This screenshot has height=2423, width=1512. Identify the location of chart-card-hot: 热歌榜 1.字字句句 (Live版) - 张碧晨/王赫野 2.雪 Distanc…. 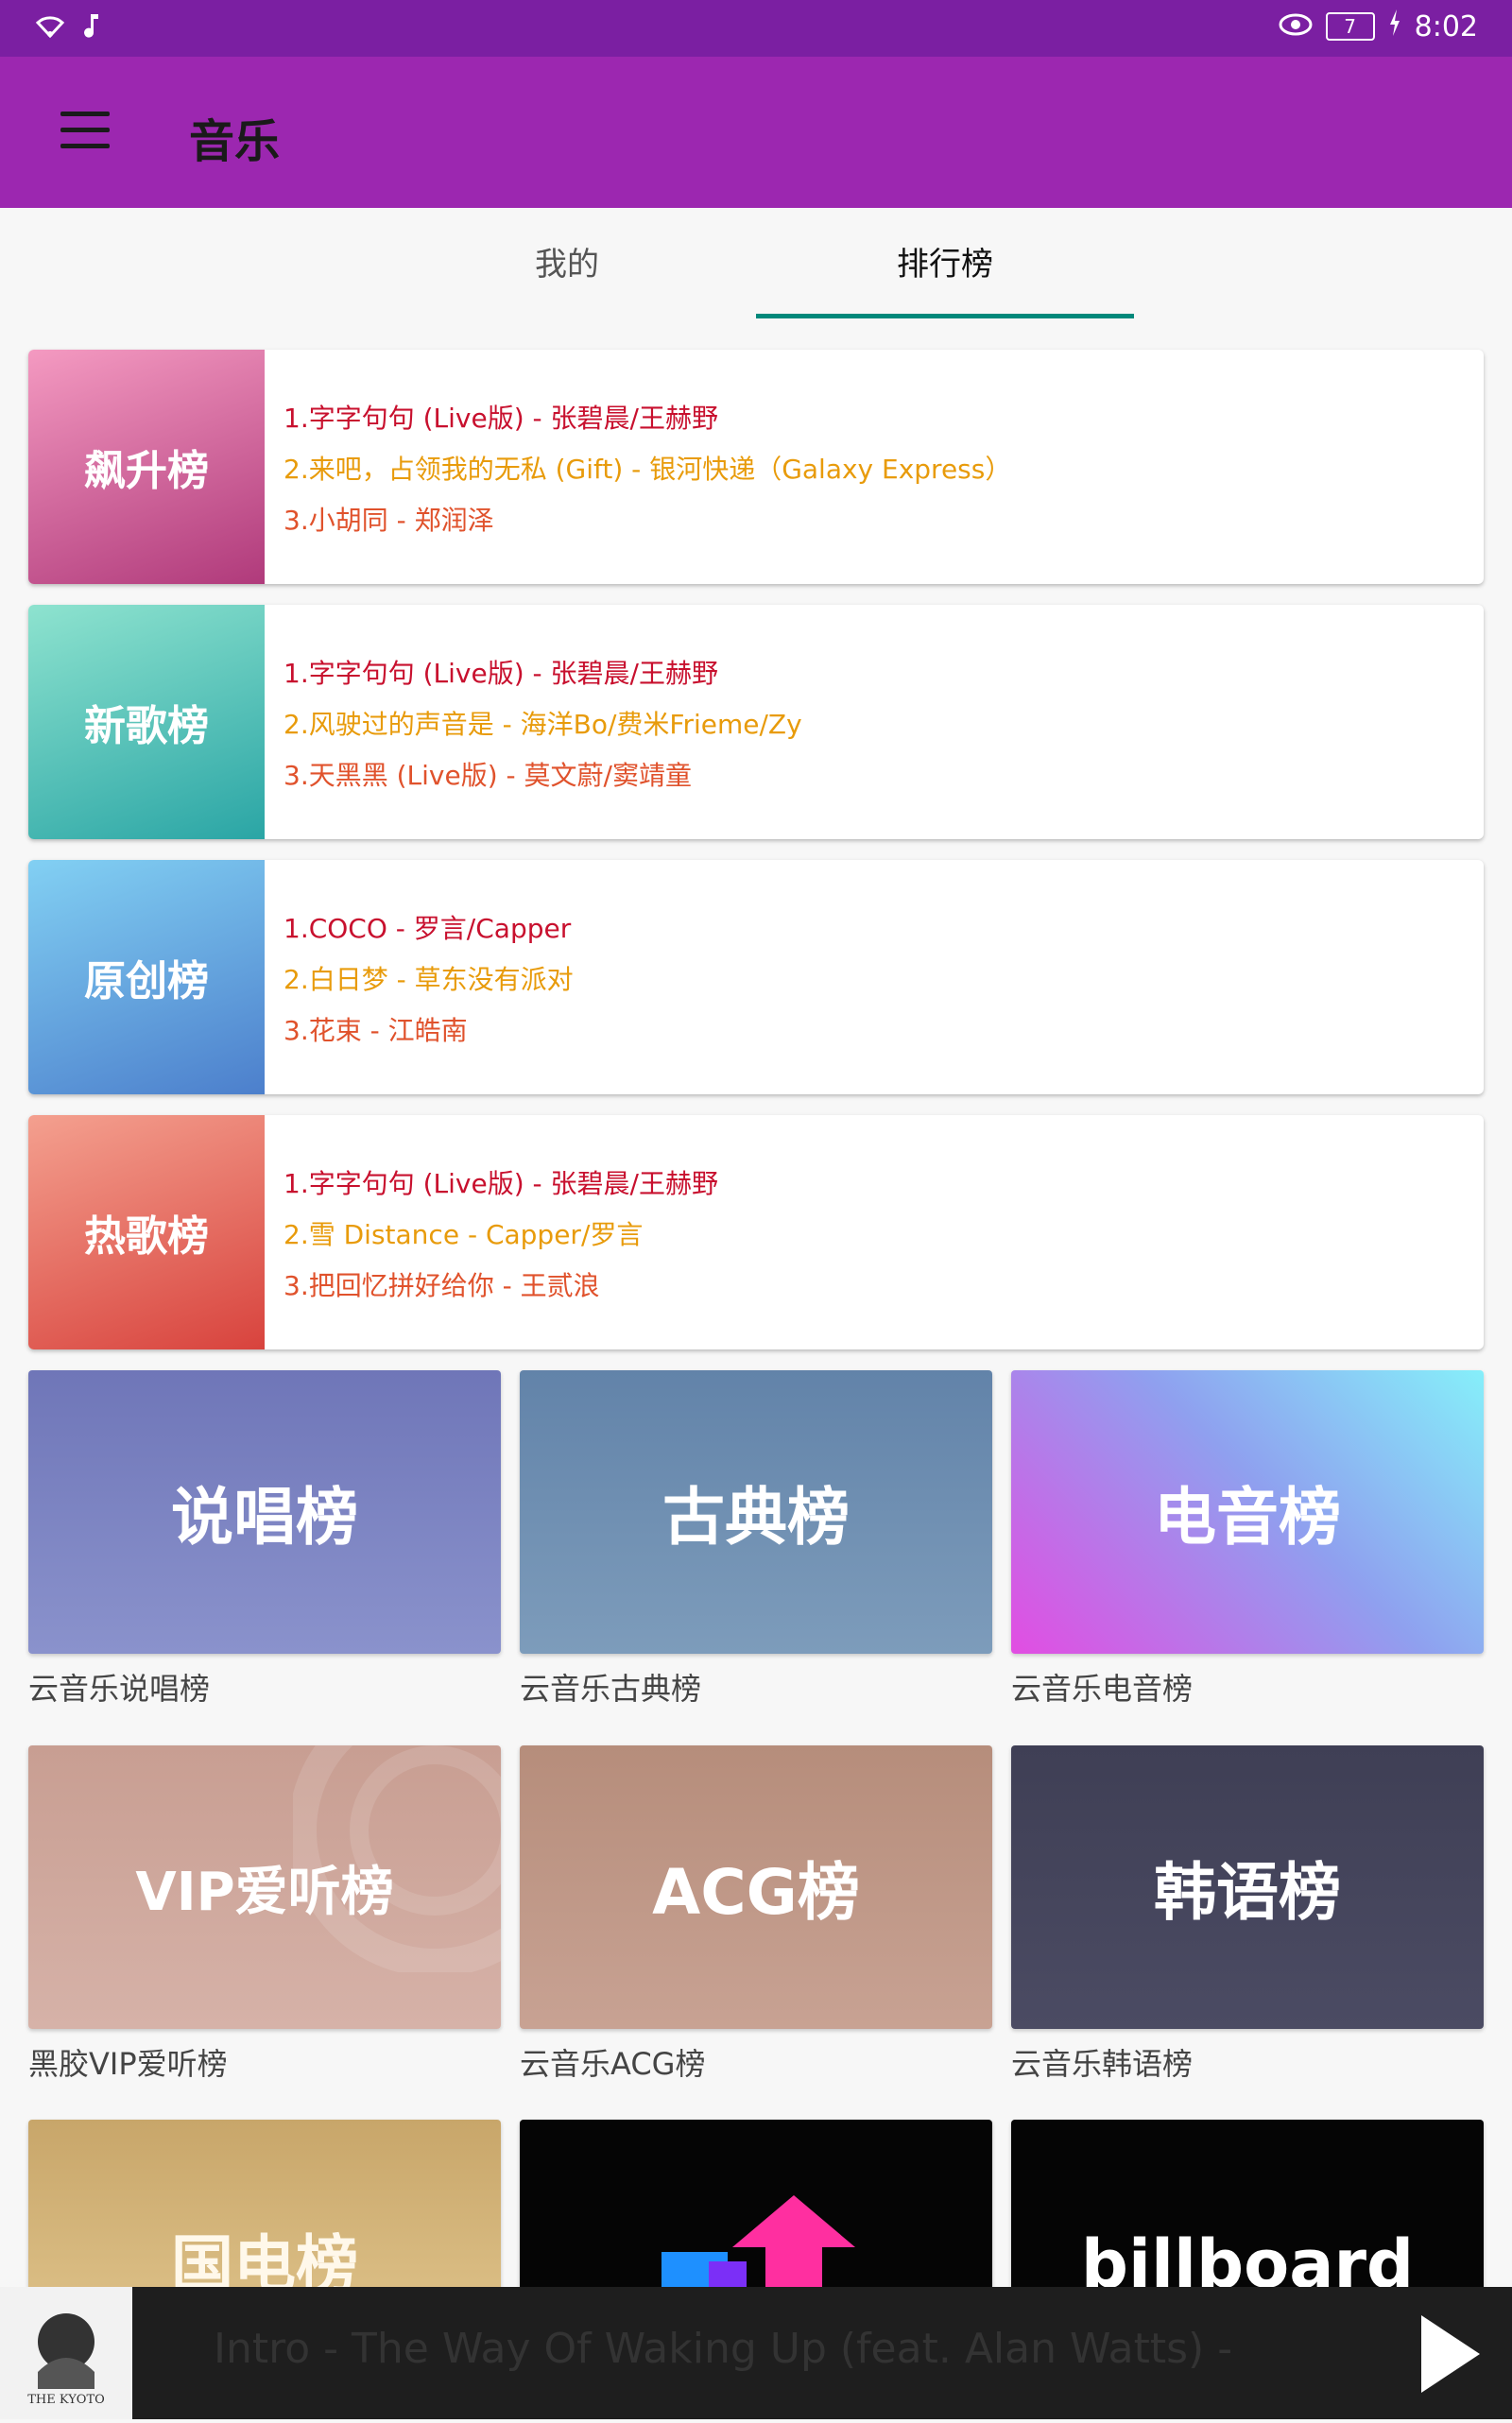
(756, 1232).